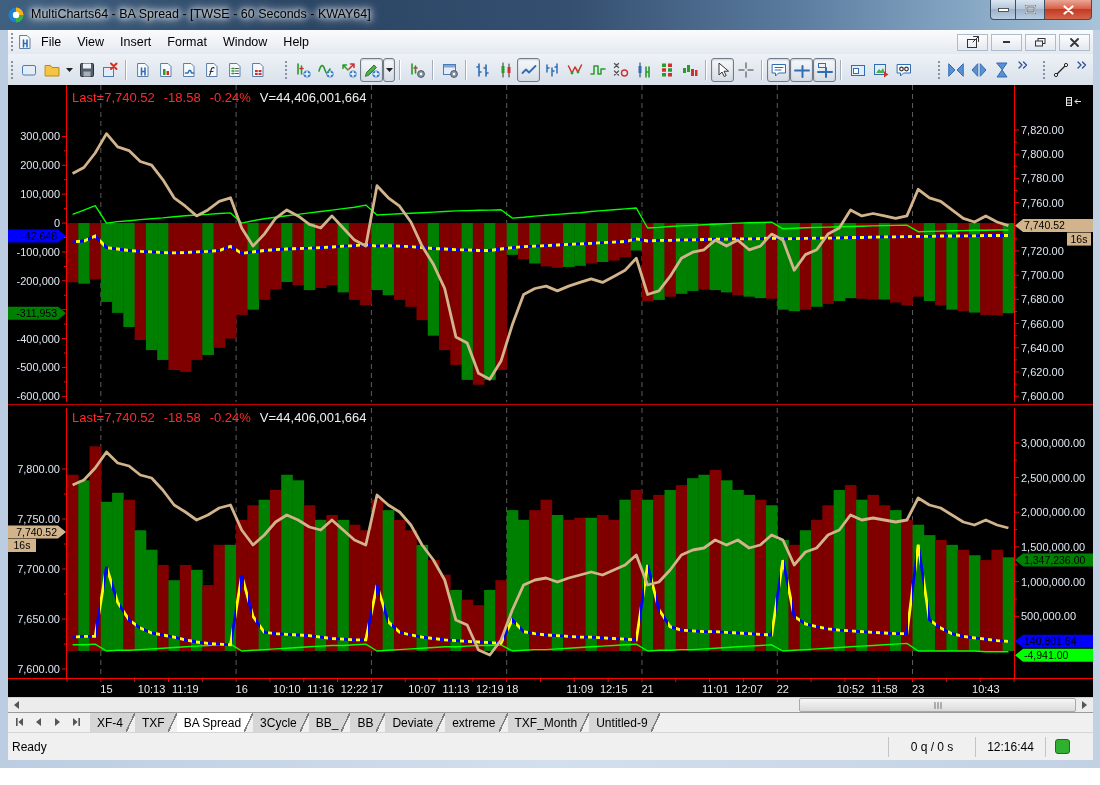  I want to click on axis-label: 7,680.00, so click(1042, 299).